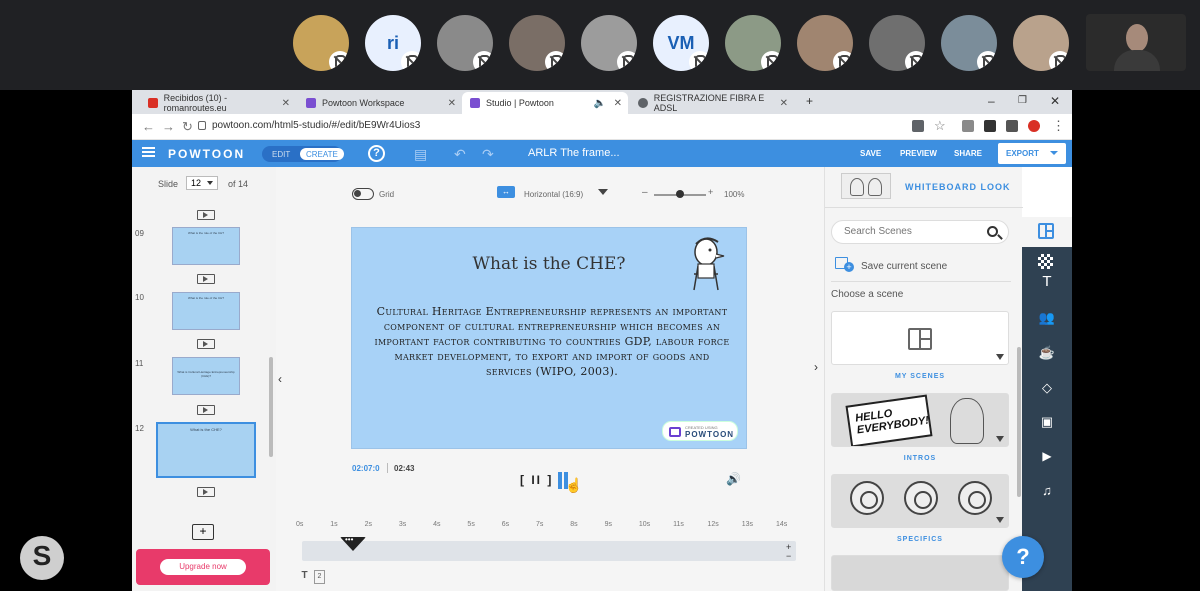 This screenshot has width=1200, height=591. What do you see at coordinates (958, 187) in the screenshot?
I see `look-style-select: WHITEBOARD LOOK` at bounding box center [958, 187].